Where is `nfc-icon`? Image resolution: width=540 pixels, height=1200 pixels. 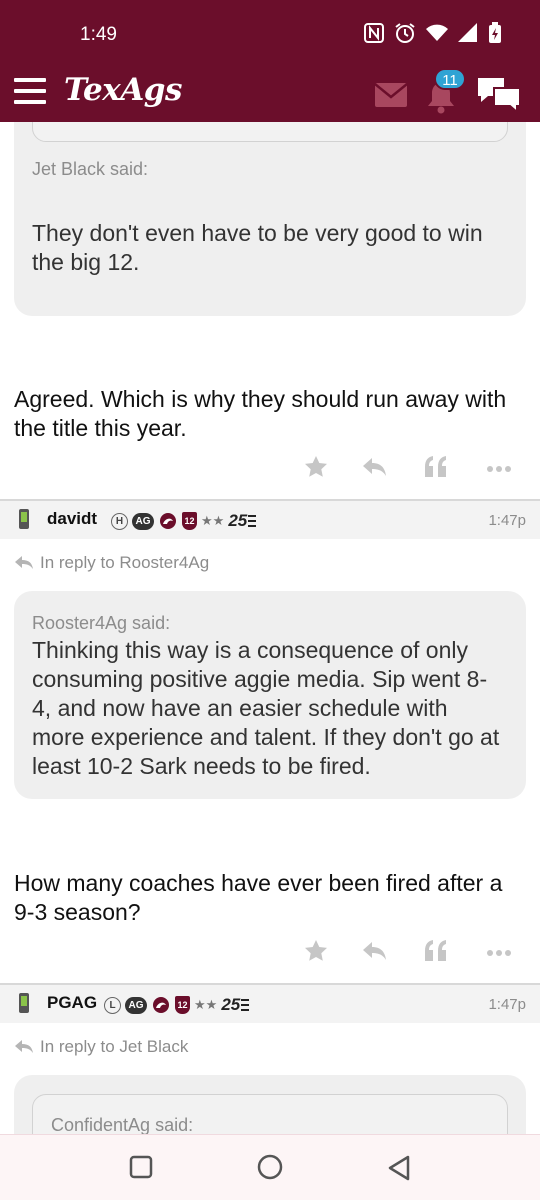
nfc-icon is located at coordinates (374, 33).